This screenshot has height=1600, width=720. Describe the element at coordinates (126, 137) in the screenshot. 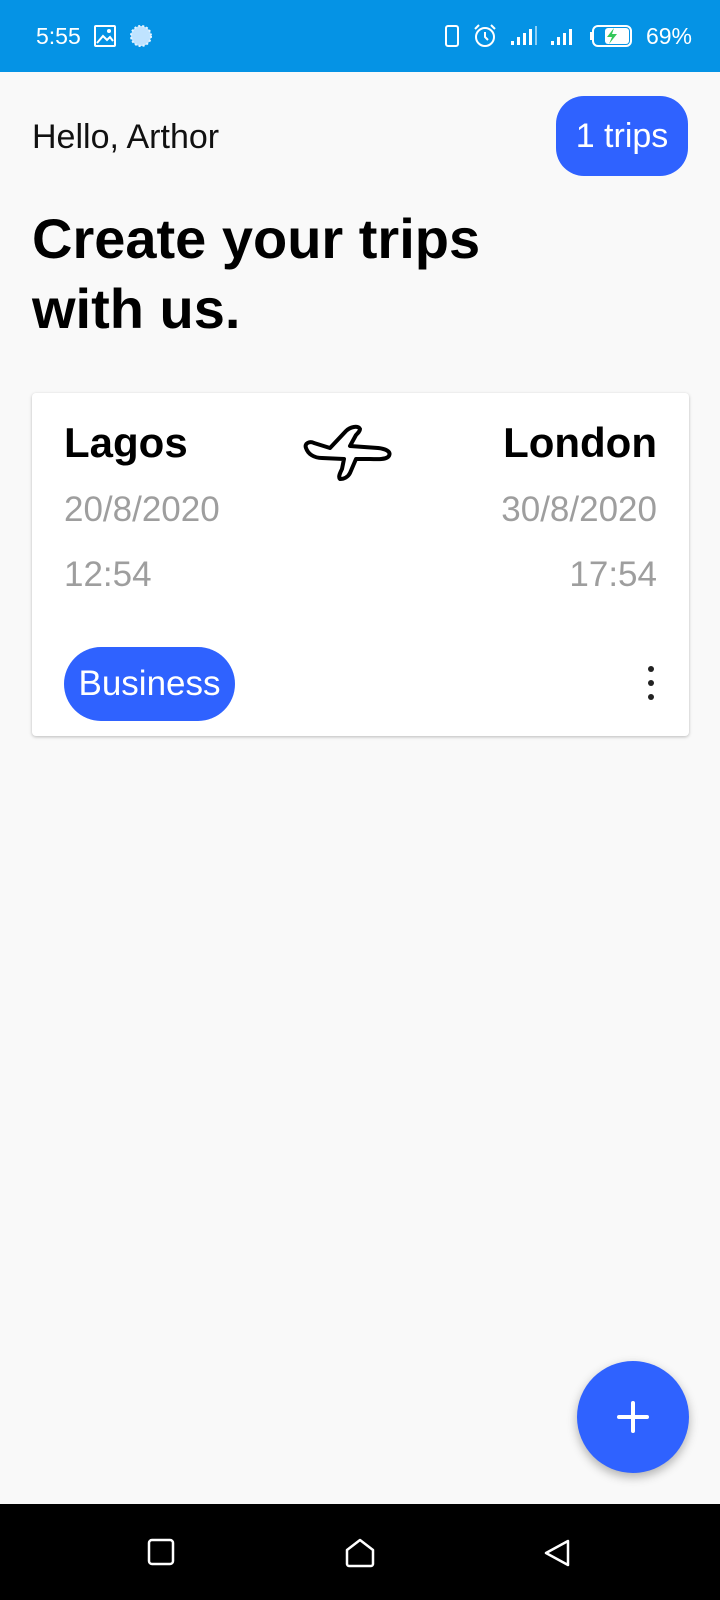

I see `greeting: Hello, Arthor` at that location.